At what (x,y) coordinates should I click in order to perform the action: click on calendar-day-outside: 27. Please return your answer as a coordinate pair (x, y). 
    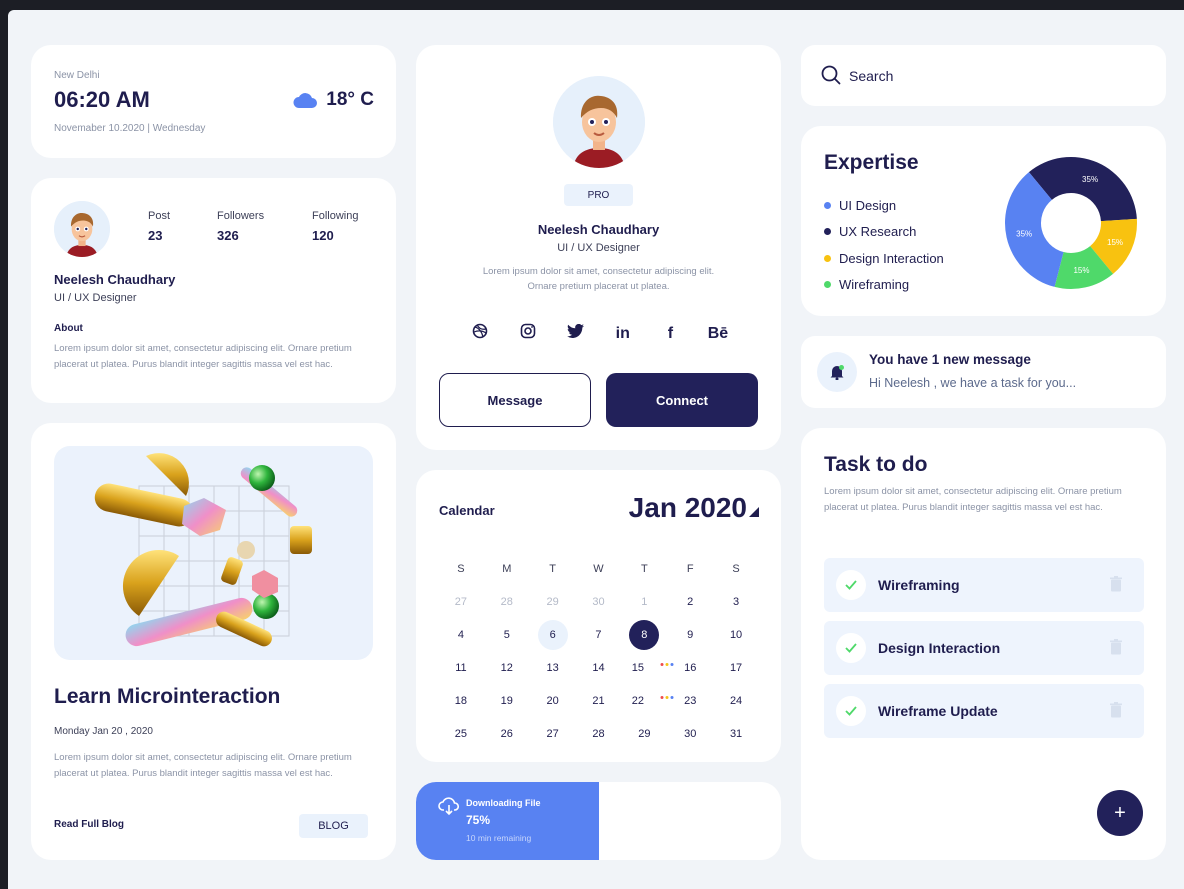
    Looking at the image, I should click on (461, 601).